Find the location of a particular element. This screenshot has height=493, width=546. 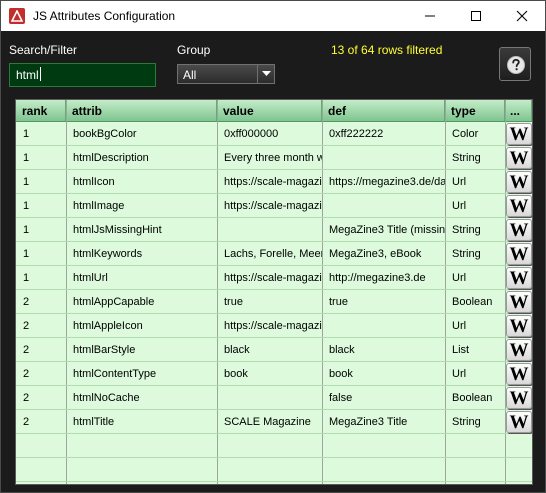

cell-def: https://megazine3.de/data is located at coordinates (383, 182).